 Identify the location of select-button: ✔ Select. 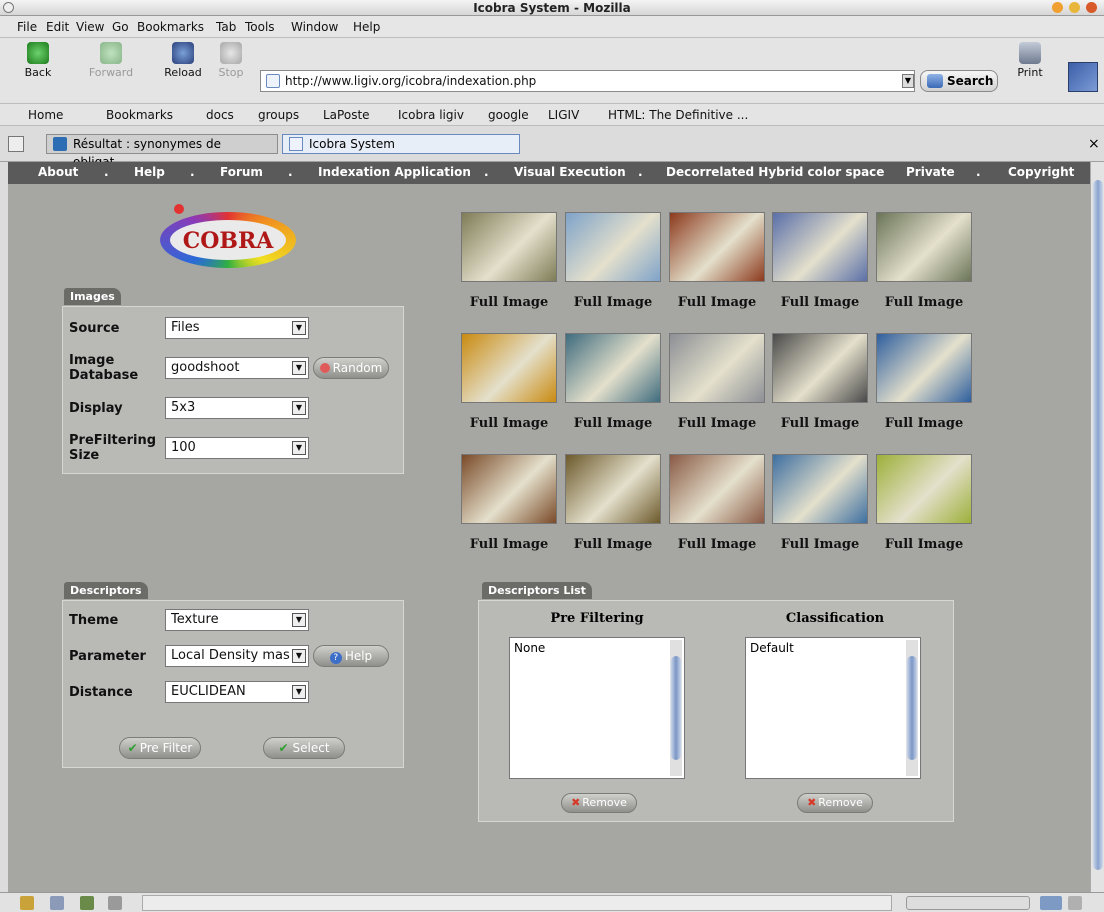
(304, 748).